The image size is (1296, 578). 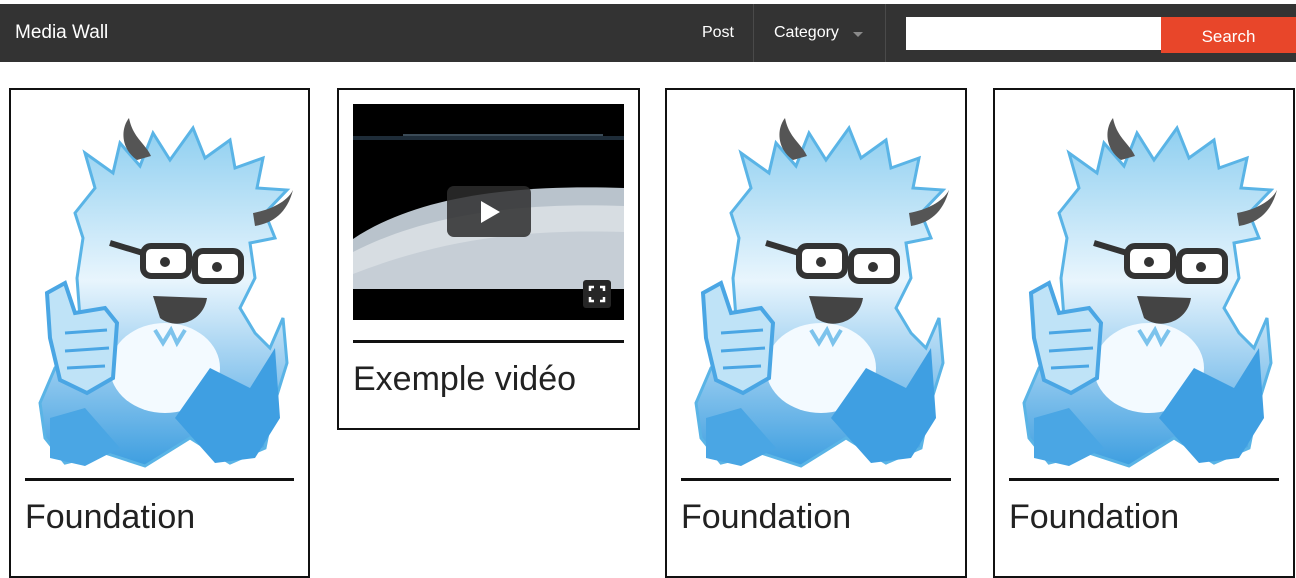 What do you see at coordinates (61, 33) in the screenshot?
I see `brand-title: Media Wall` at bounding box center [61, 33].